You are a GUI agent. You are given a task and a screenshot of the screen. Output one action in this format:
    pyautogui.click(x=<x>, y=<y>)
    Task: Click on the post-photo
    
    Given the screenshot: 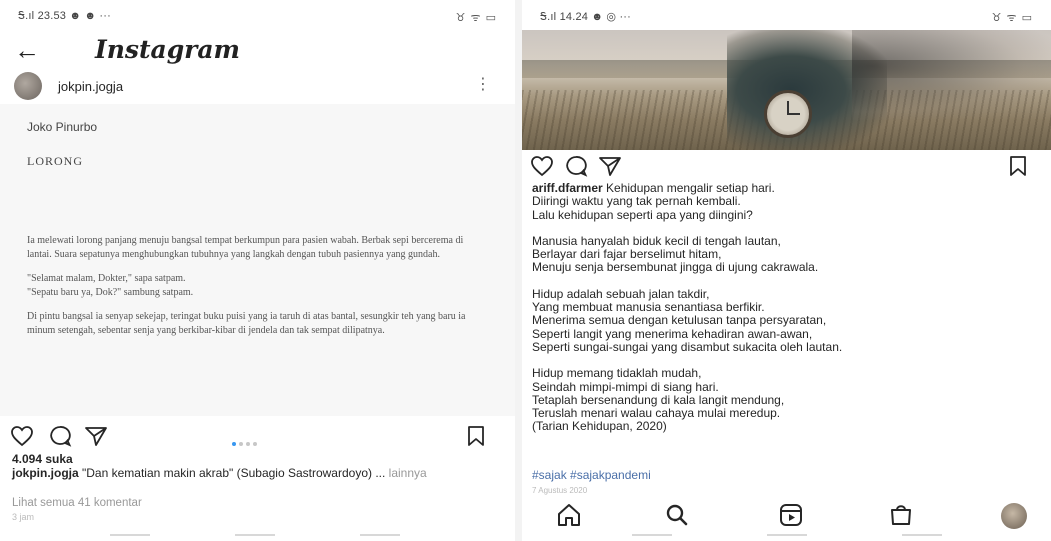 What is the action you would take?
    pyautogui.click(x=786, y=90)
    